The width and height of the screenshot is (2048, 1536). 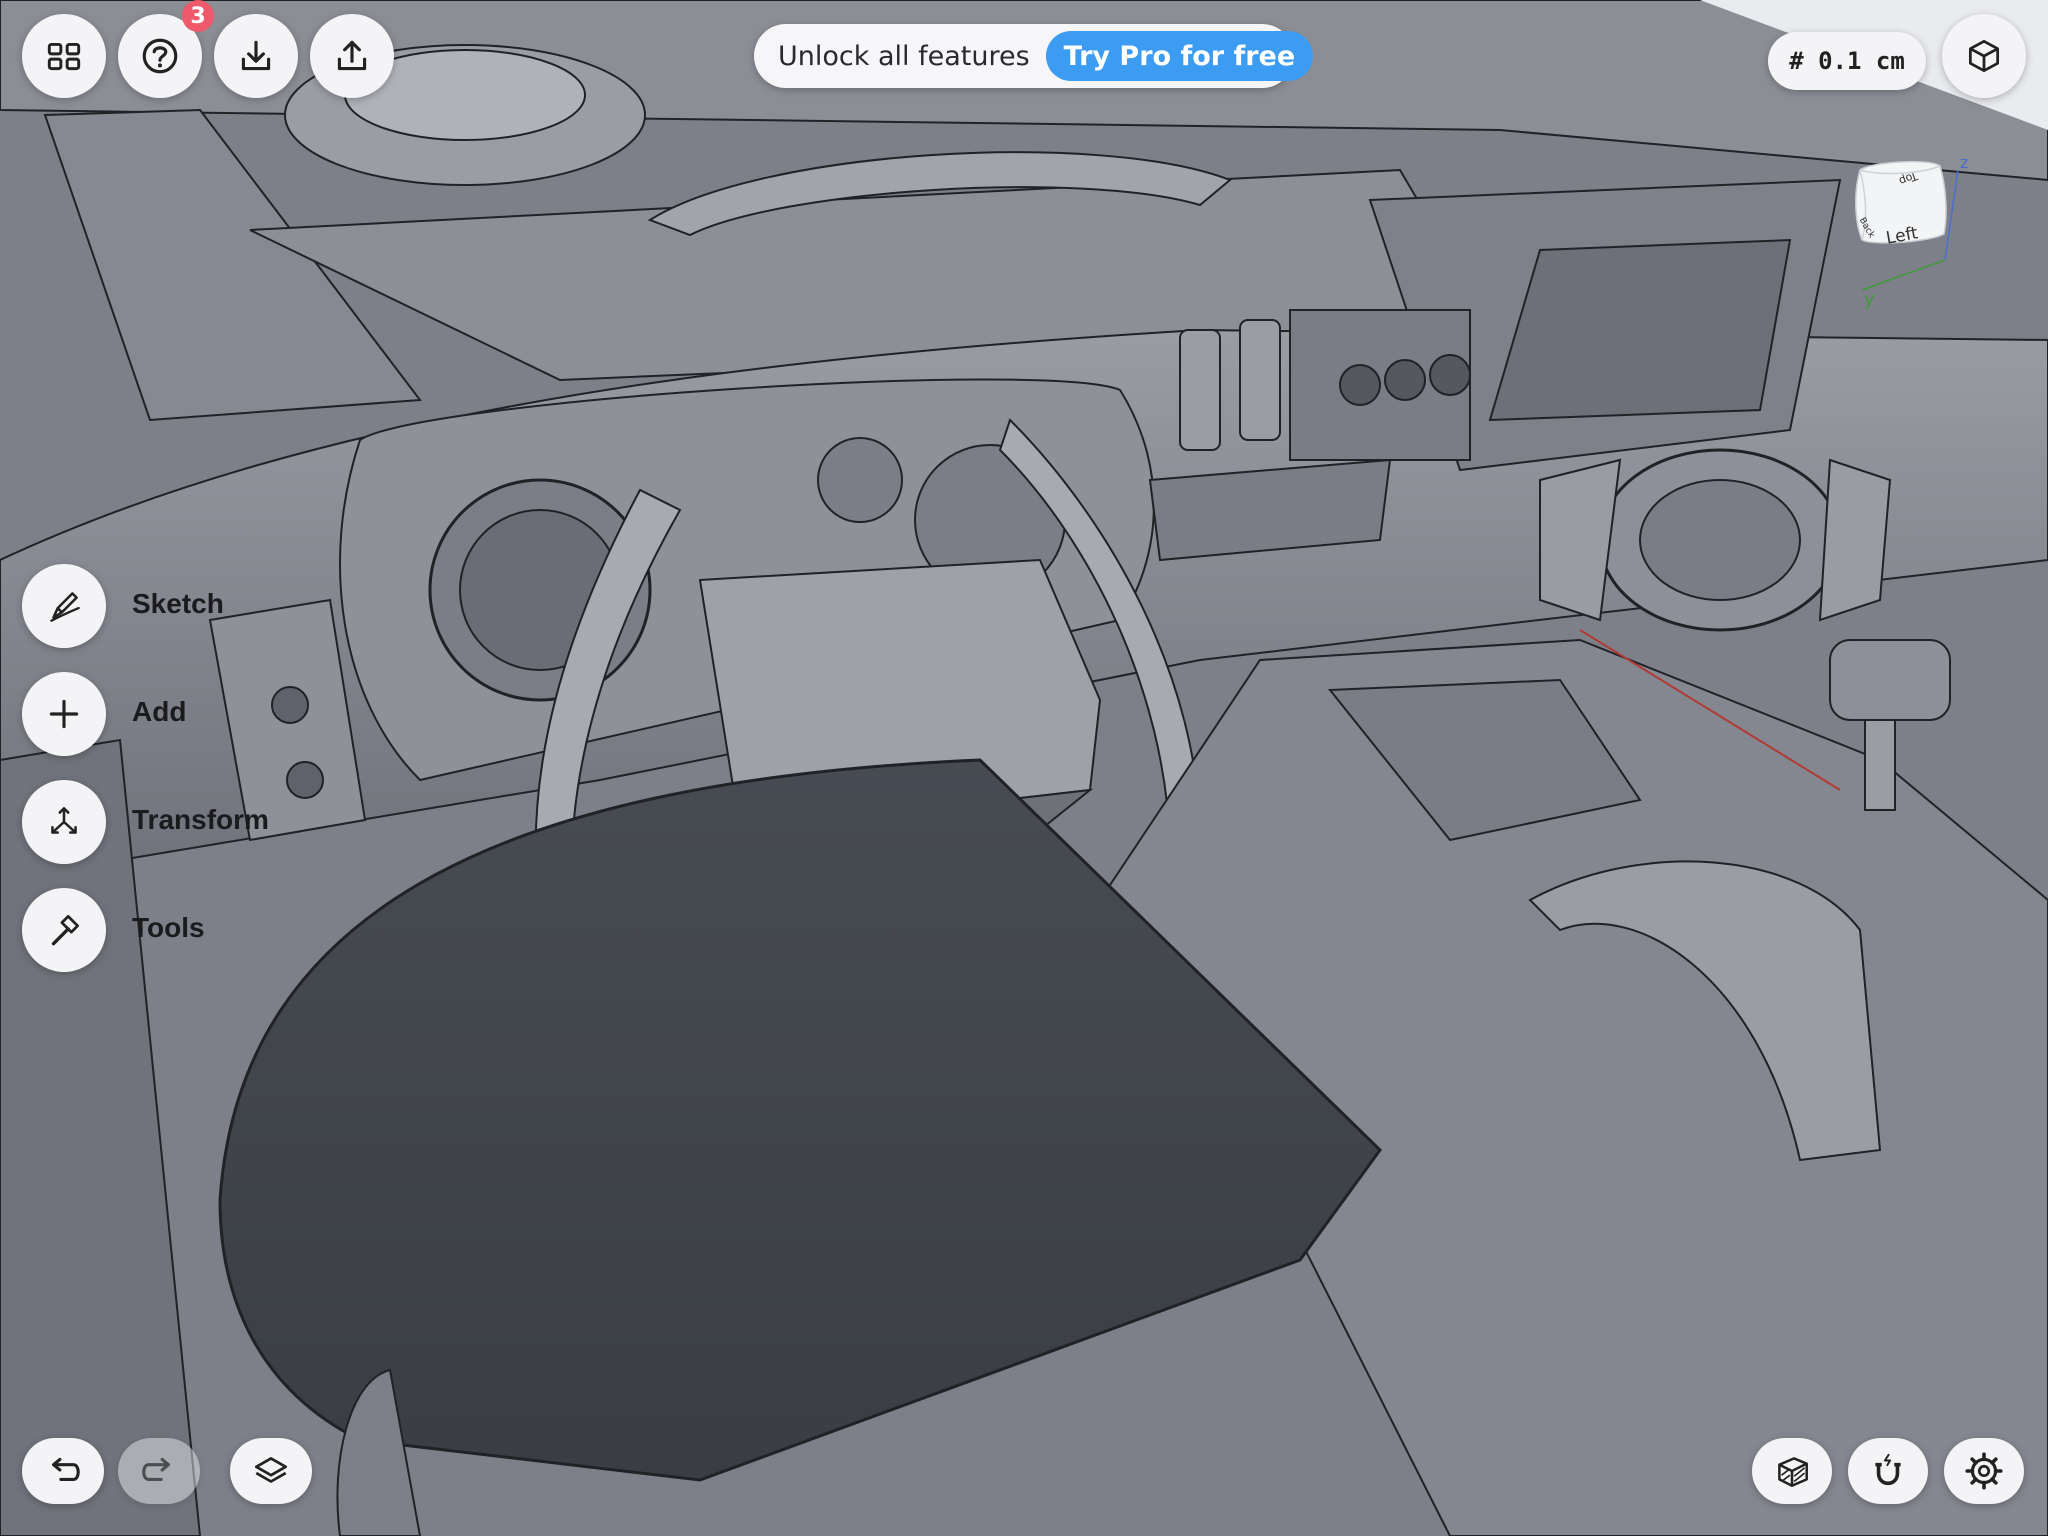 I want to click on view-mode-button, so click(x=1984, y=56).